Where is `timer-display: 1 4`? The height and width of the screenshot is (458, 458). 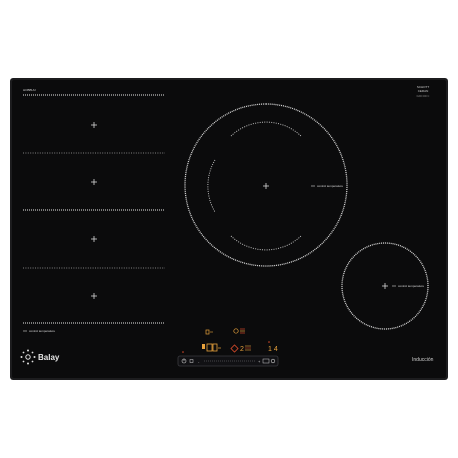
timer-display: 1 4 is located at coordinates (273, 349).